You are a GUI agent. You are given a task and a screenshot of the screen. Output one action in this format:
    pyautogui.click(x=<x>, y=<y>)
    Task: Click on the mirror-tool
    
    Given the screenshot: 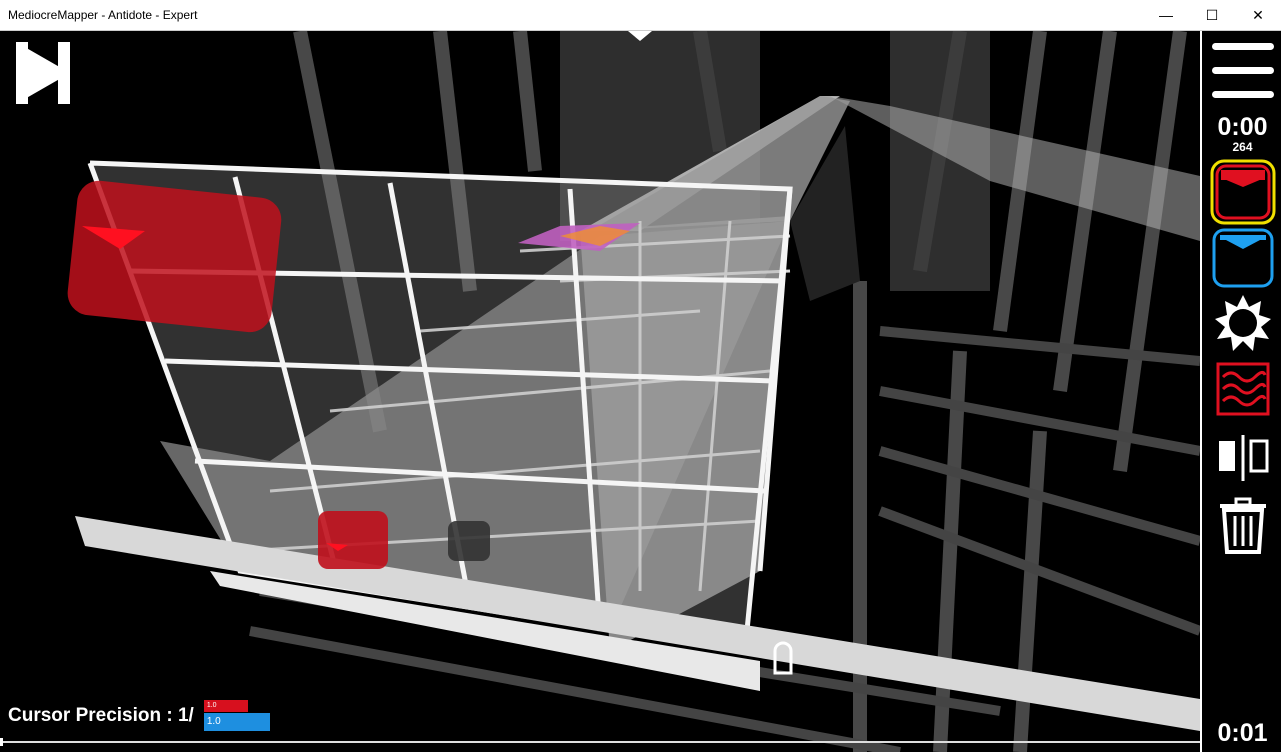 What is the action you would take?
    pyautogui.click(x=1241, y=458)
    